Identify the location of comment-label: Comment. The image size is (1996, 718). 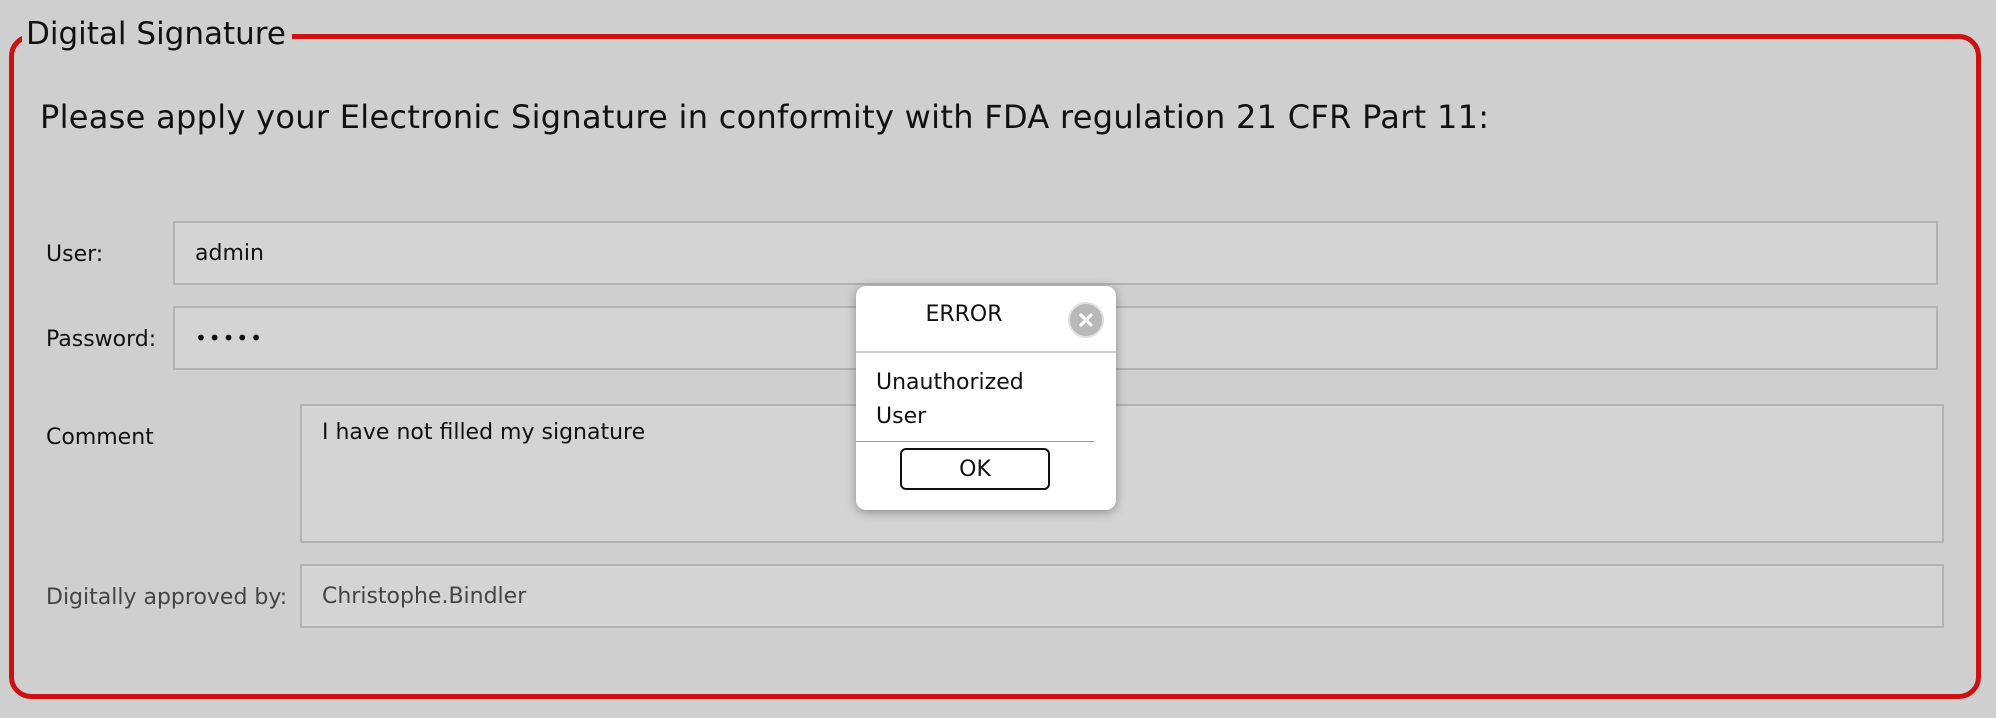
(100, 437).